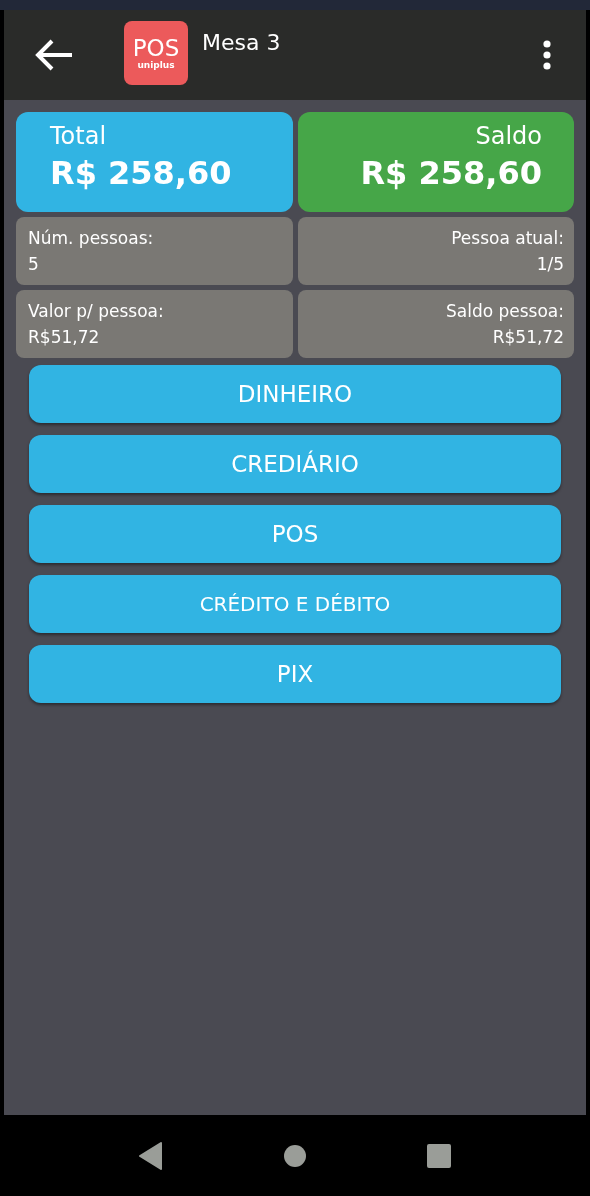 This screenshot has width=590, height=1196. Describe the element at coordinates (242, 42) in the screenshot. I see `table-title: Mesa 3` at that location.